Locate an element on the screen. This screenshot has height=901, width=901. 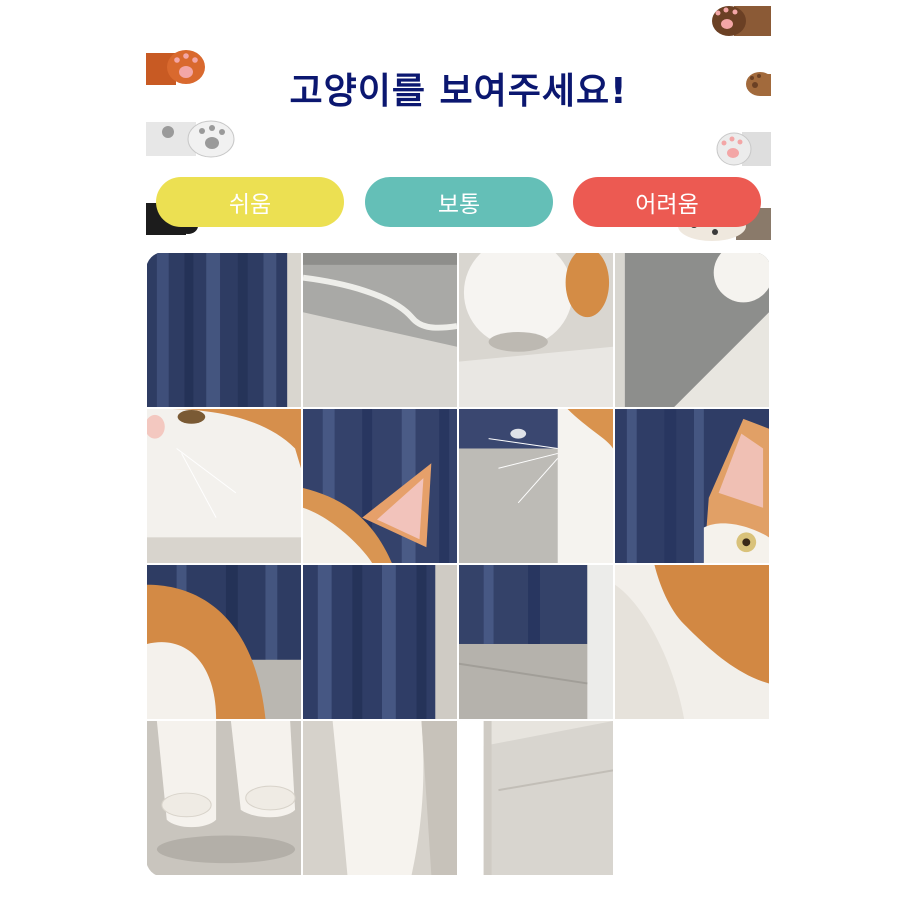
hard-button: 어려움 is located at coordinates (667, 202).